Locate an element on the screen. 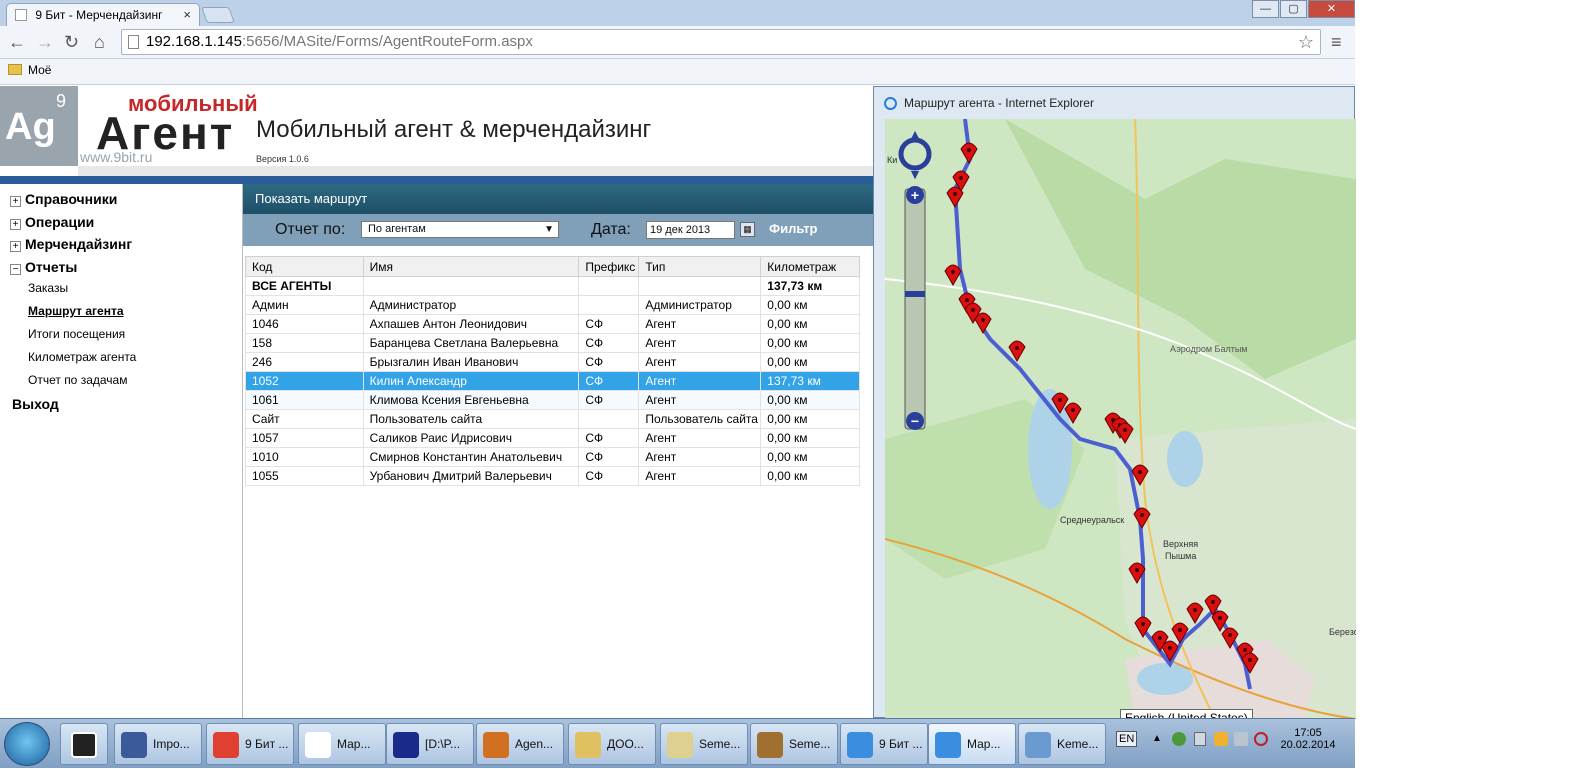 This screenshot has height=769, width=1582. table-row: ВСЕ АГЕНТЫ 137,73 км is located at coordinates (552, 286).